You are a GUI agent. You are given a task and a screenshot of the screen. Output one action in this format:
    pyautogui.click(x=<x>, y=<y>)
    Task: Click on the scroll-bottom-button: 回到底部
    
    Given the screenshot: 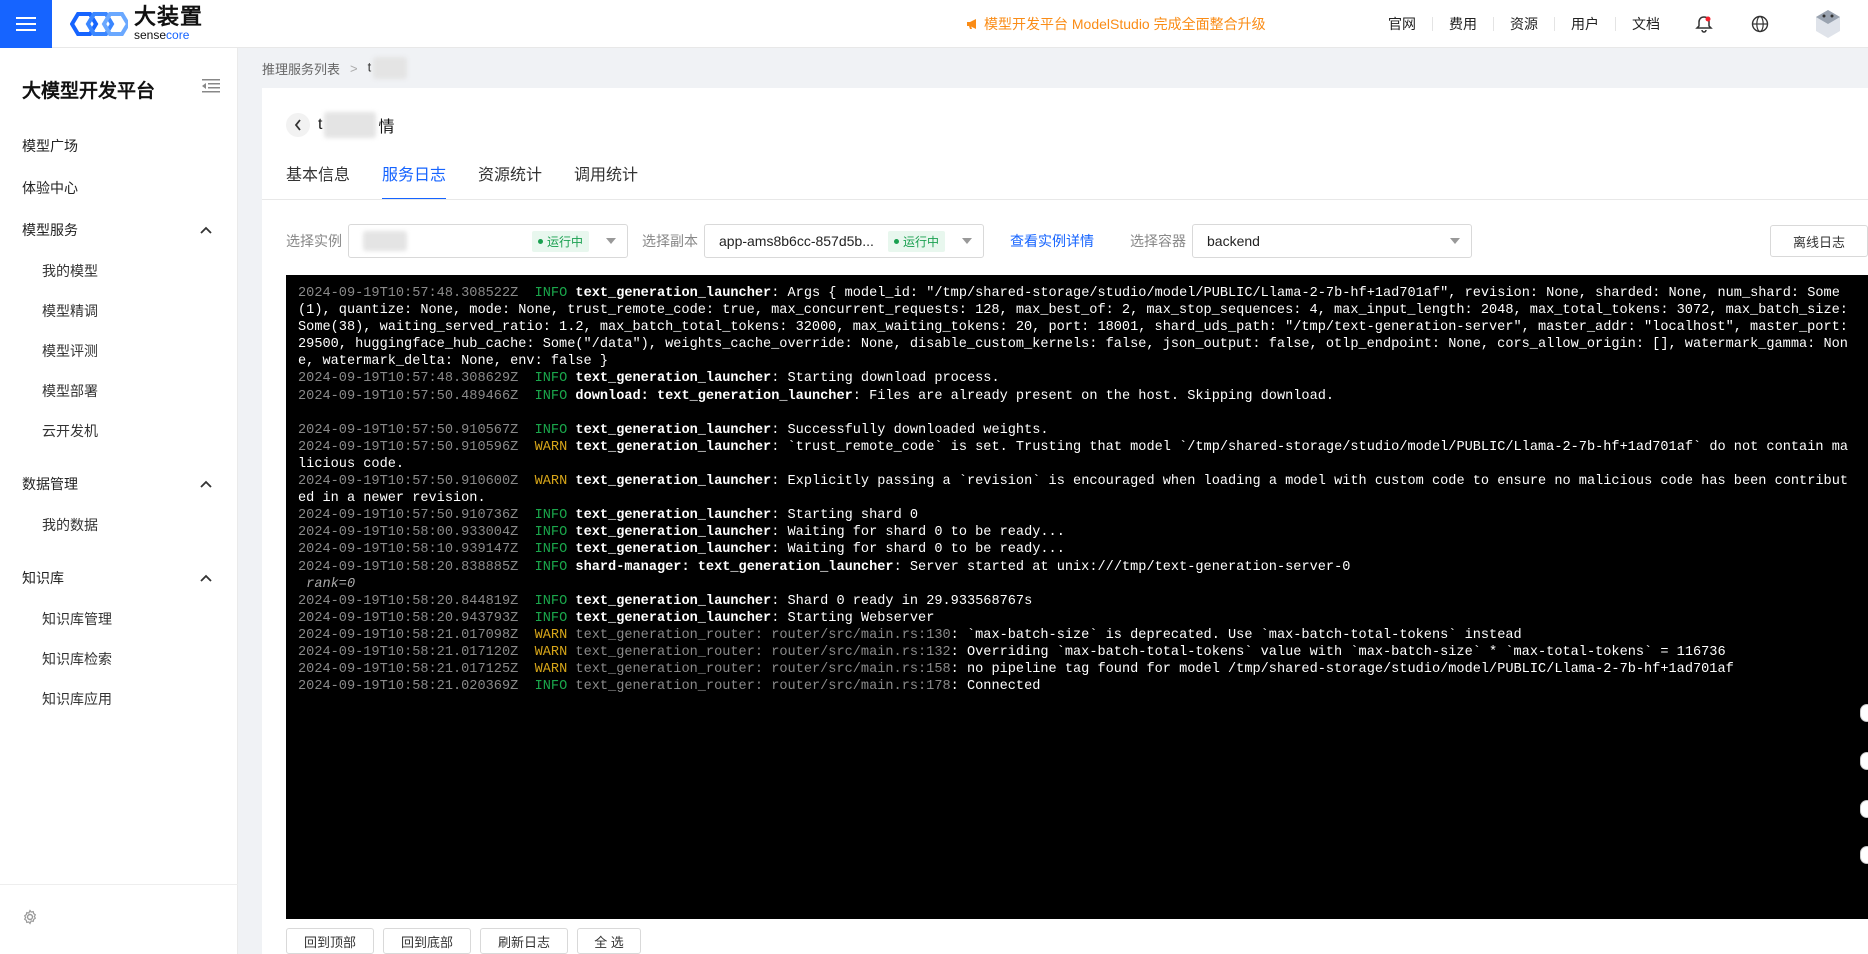 What is the action you would take?
    pyautogui.click(x=427, y=941)
    